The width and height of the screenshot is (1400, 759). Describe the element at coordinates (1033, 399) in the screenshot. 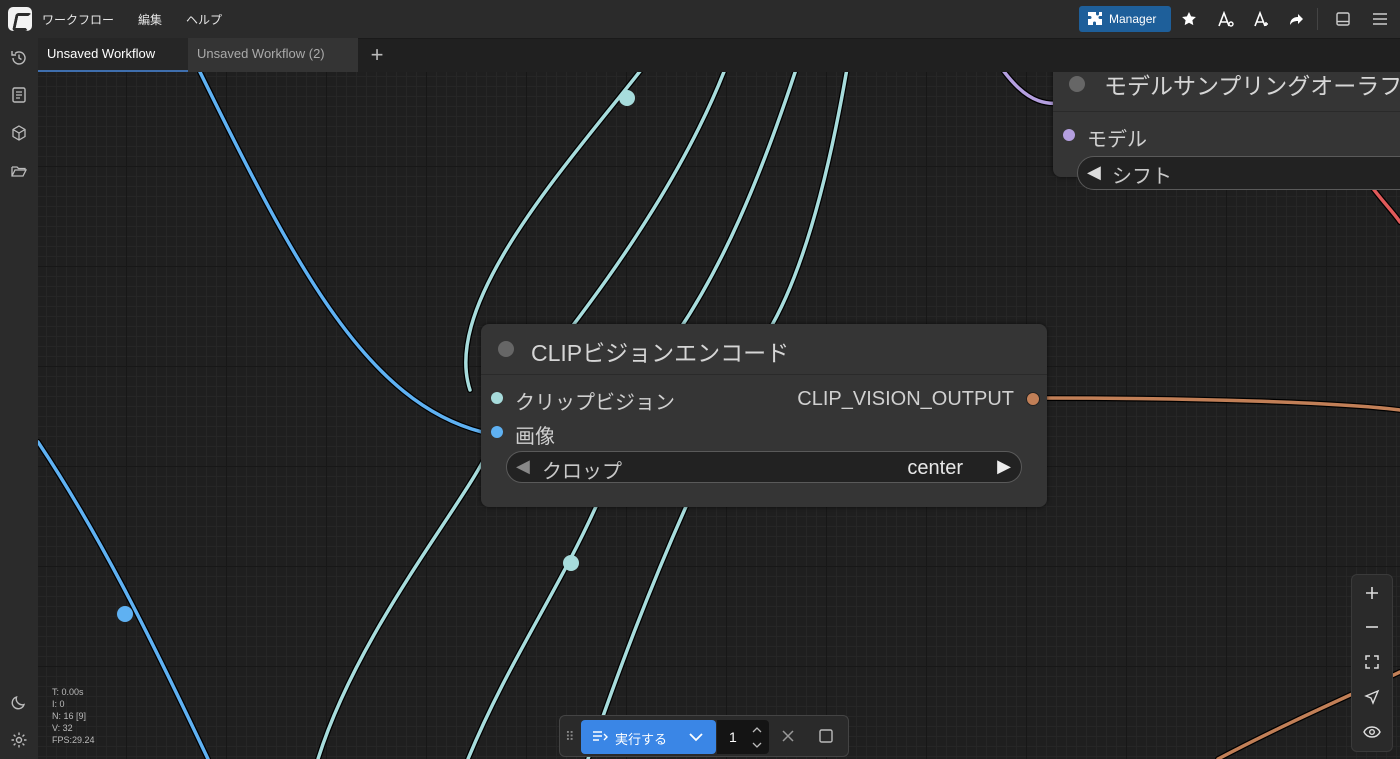

I see `clip-vision-output-slot` at that location.